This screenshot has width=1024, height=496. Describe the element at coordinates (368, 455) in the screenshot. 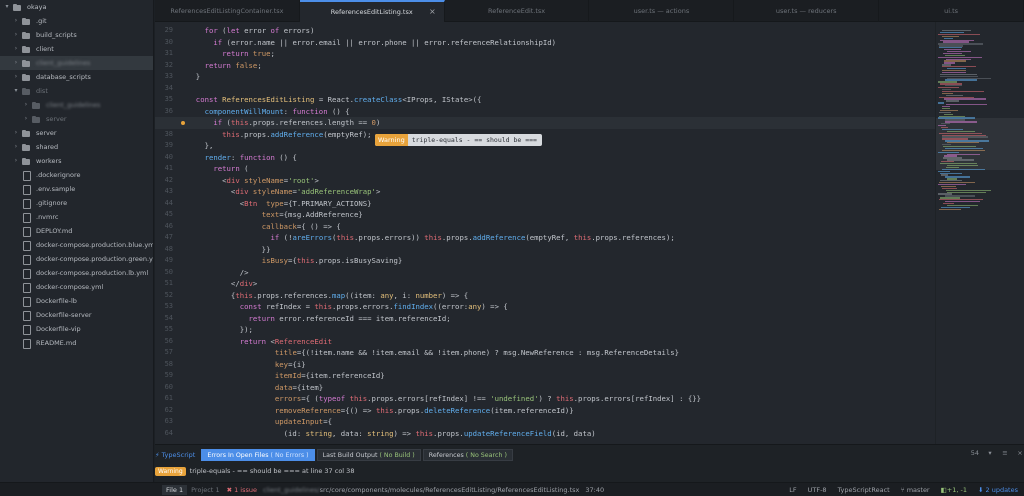

I see `panel-tab: Last Build Output ( No Build )` at that location.